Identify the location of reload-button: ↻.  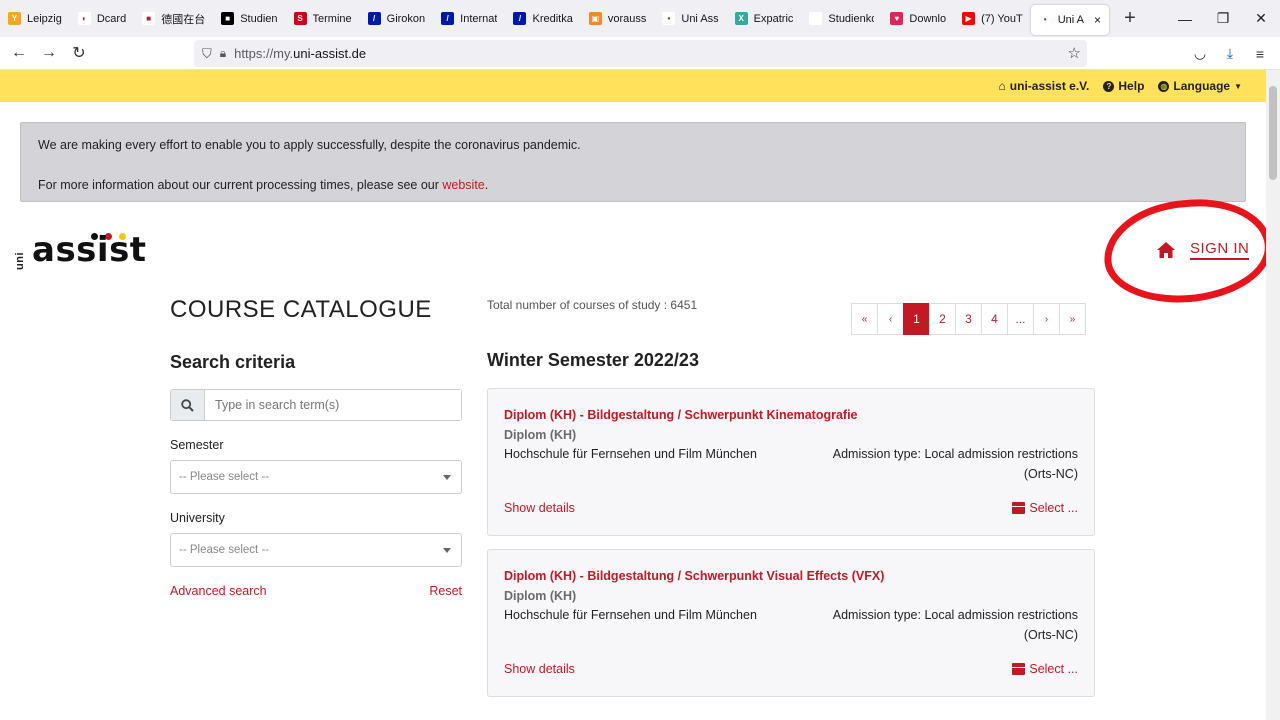
(79, 53).